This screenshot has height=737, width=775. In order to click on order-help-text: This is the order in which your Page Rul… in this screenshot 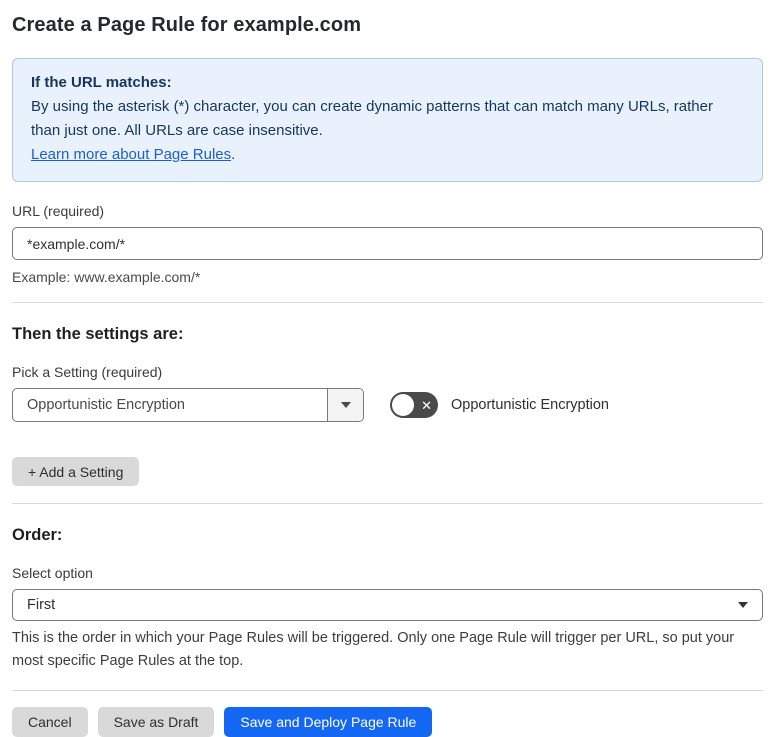, I will do `click(373, 649)`.